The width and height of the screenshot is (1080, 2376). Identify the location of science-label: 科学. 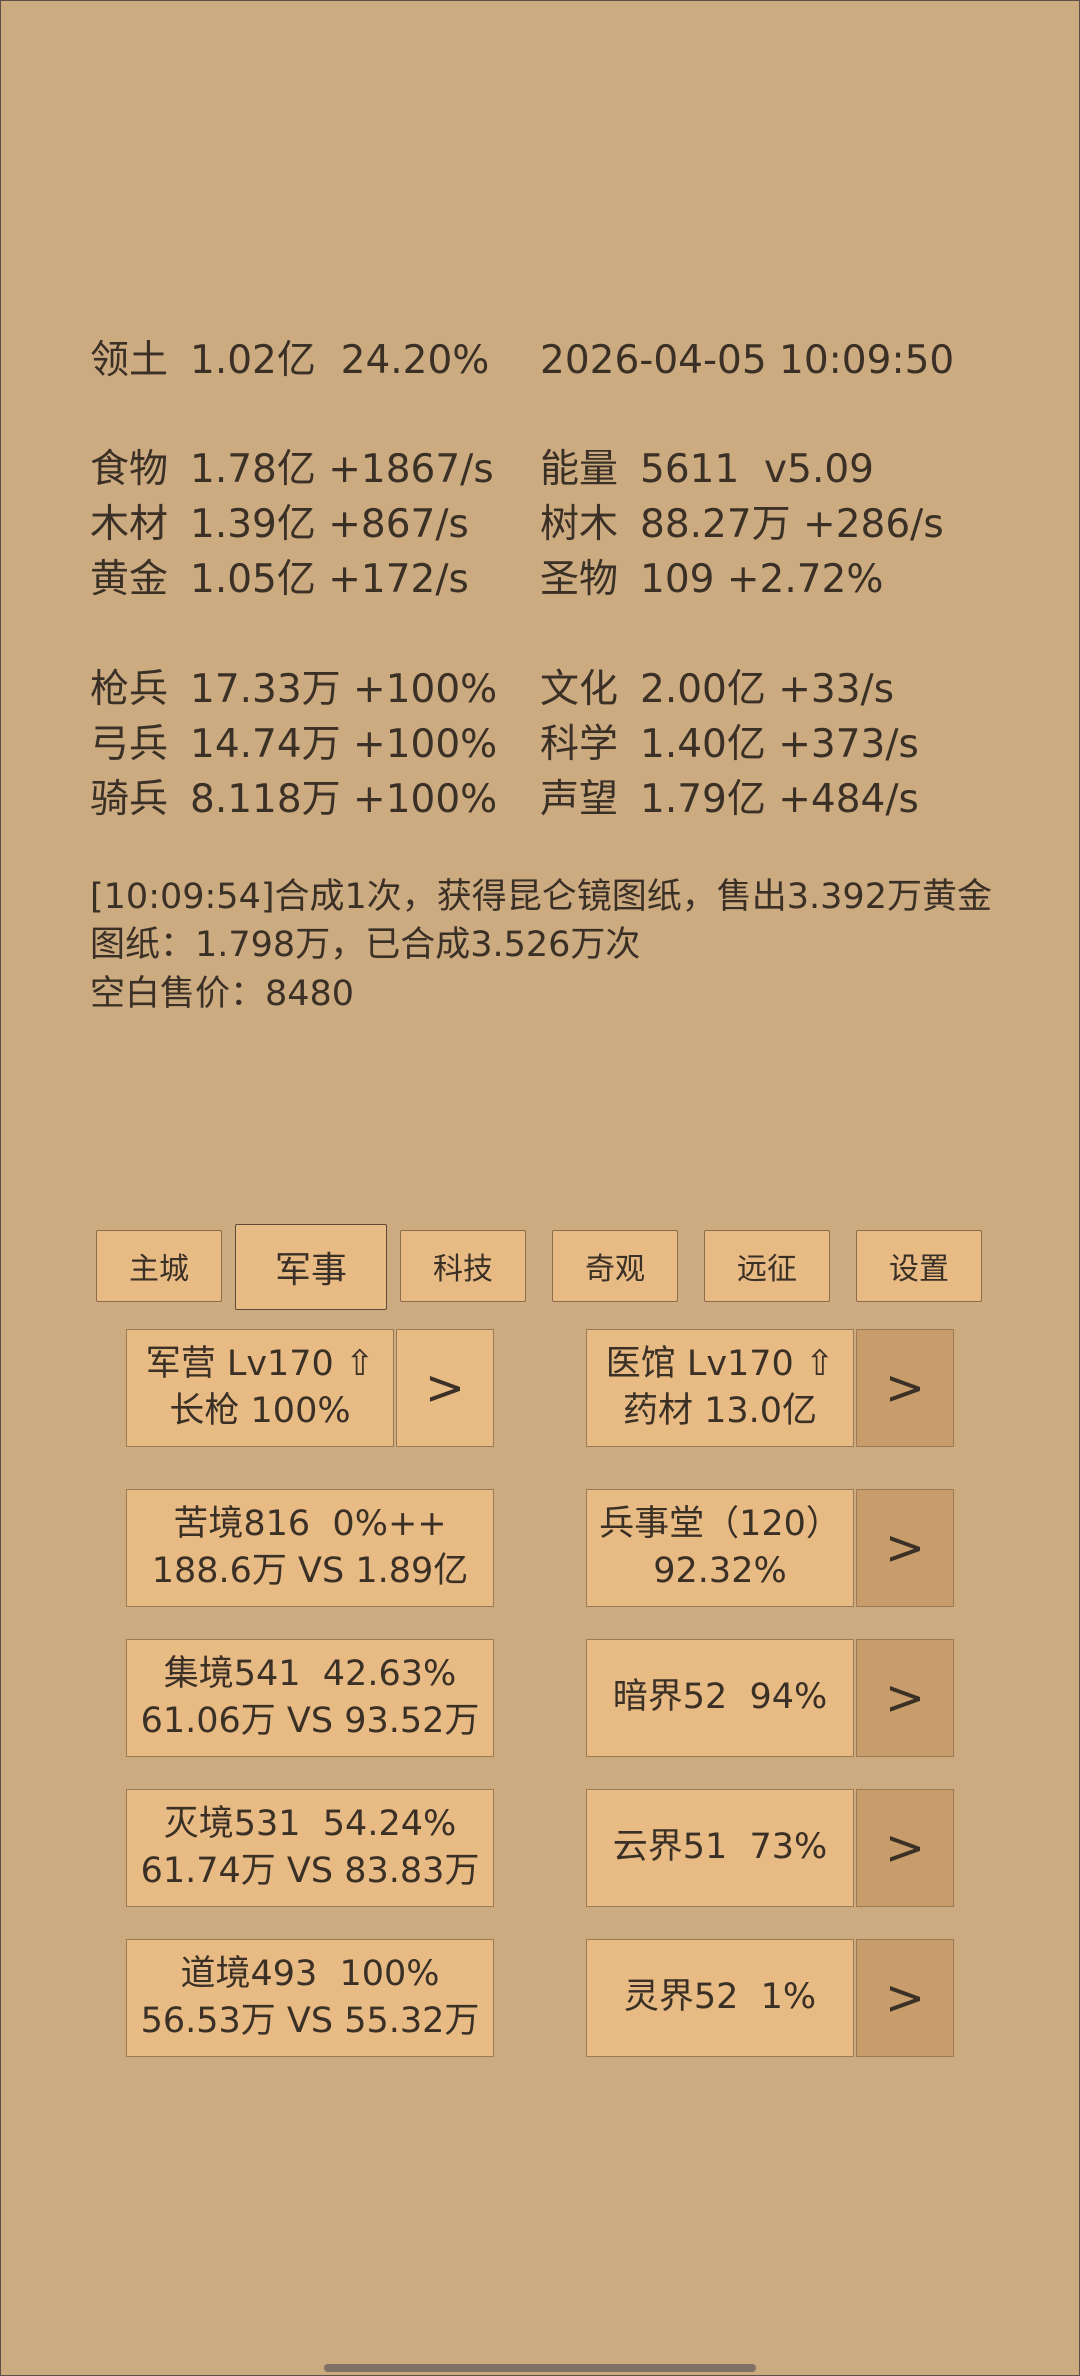
(579, 744).